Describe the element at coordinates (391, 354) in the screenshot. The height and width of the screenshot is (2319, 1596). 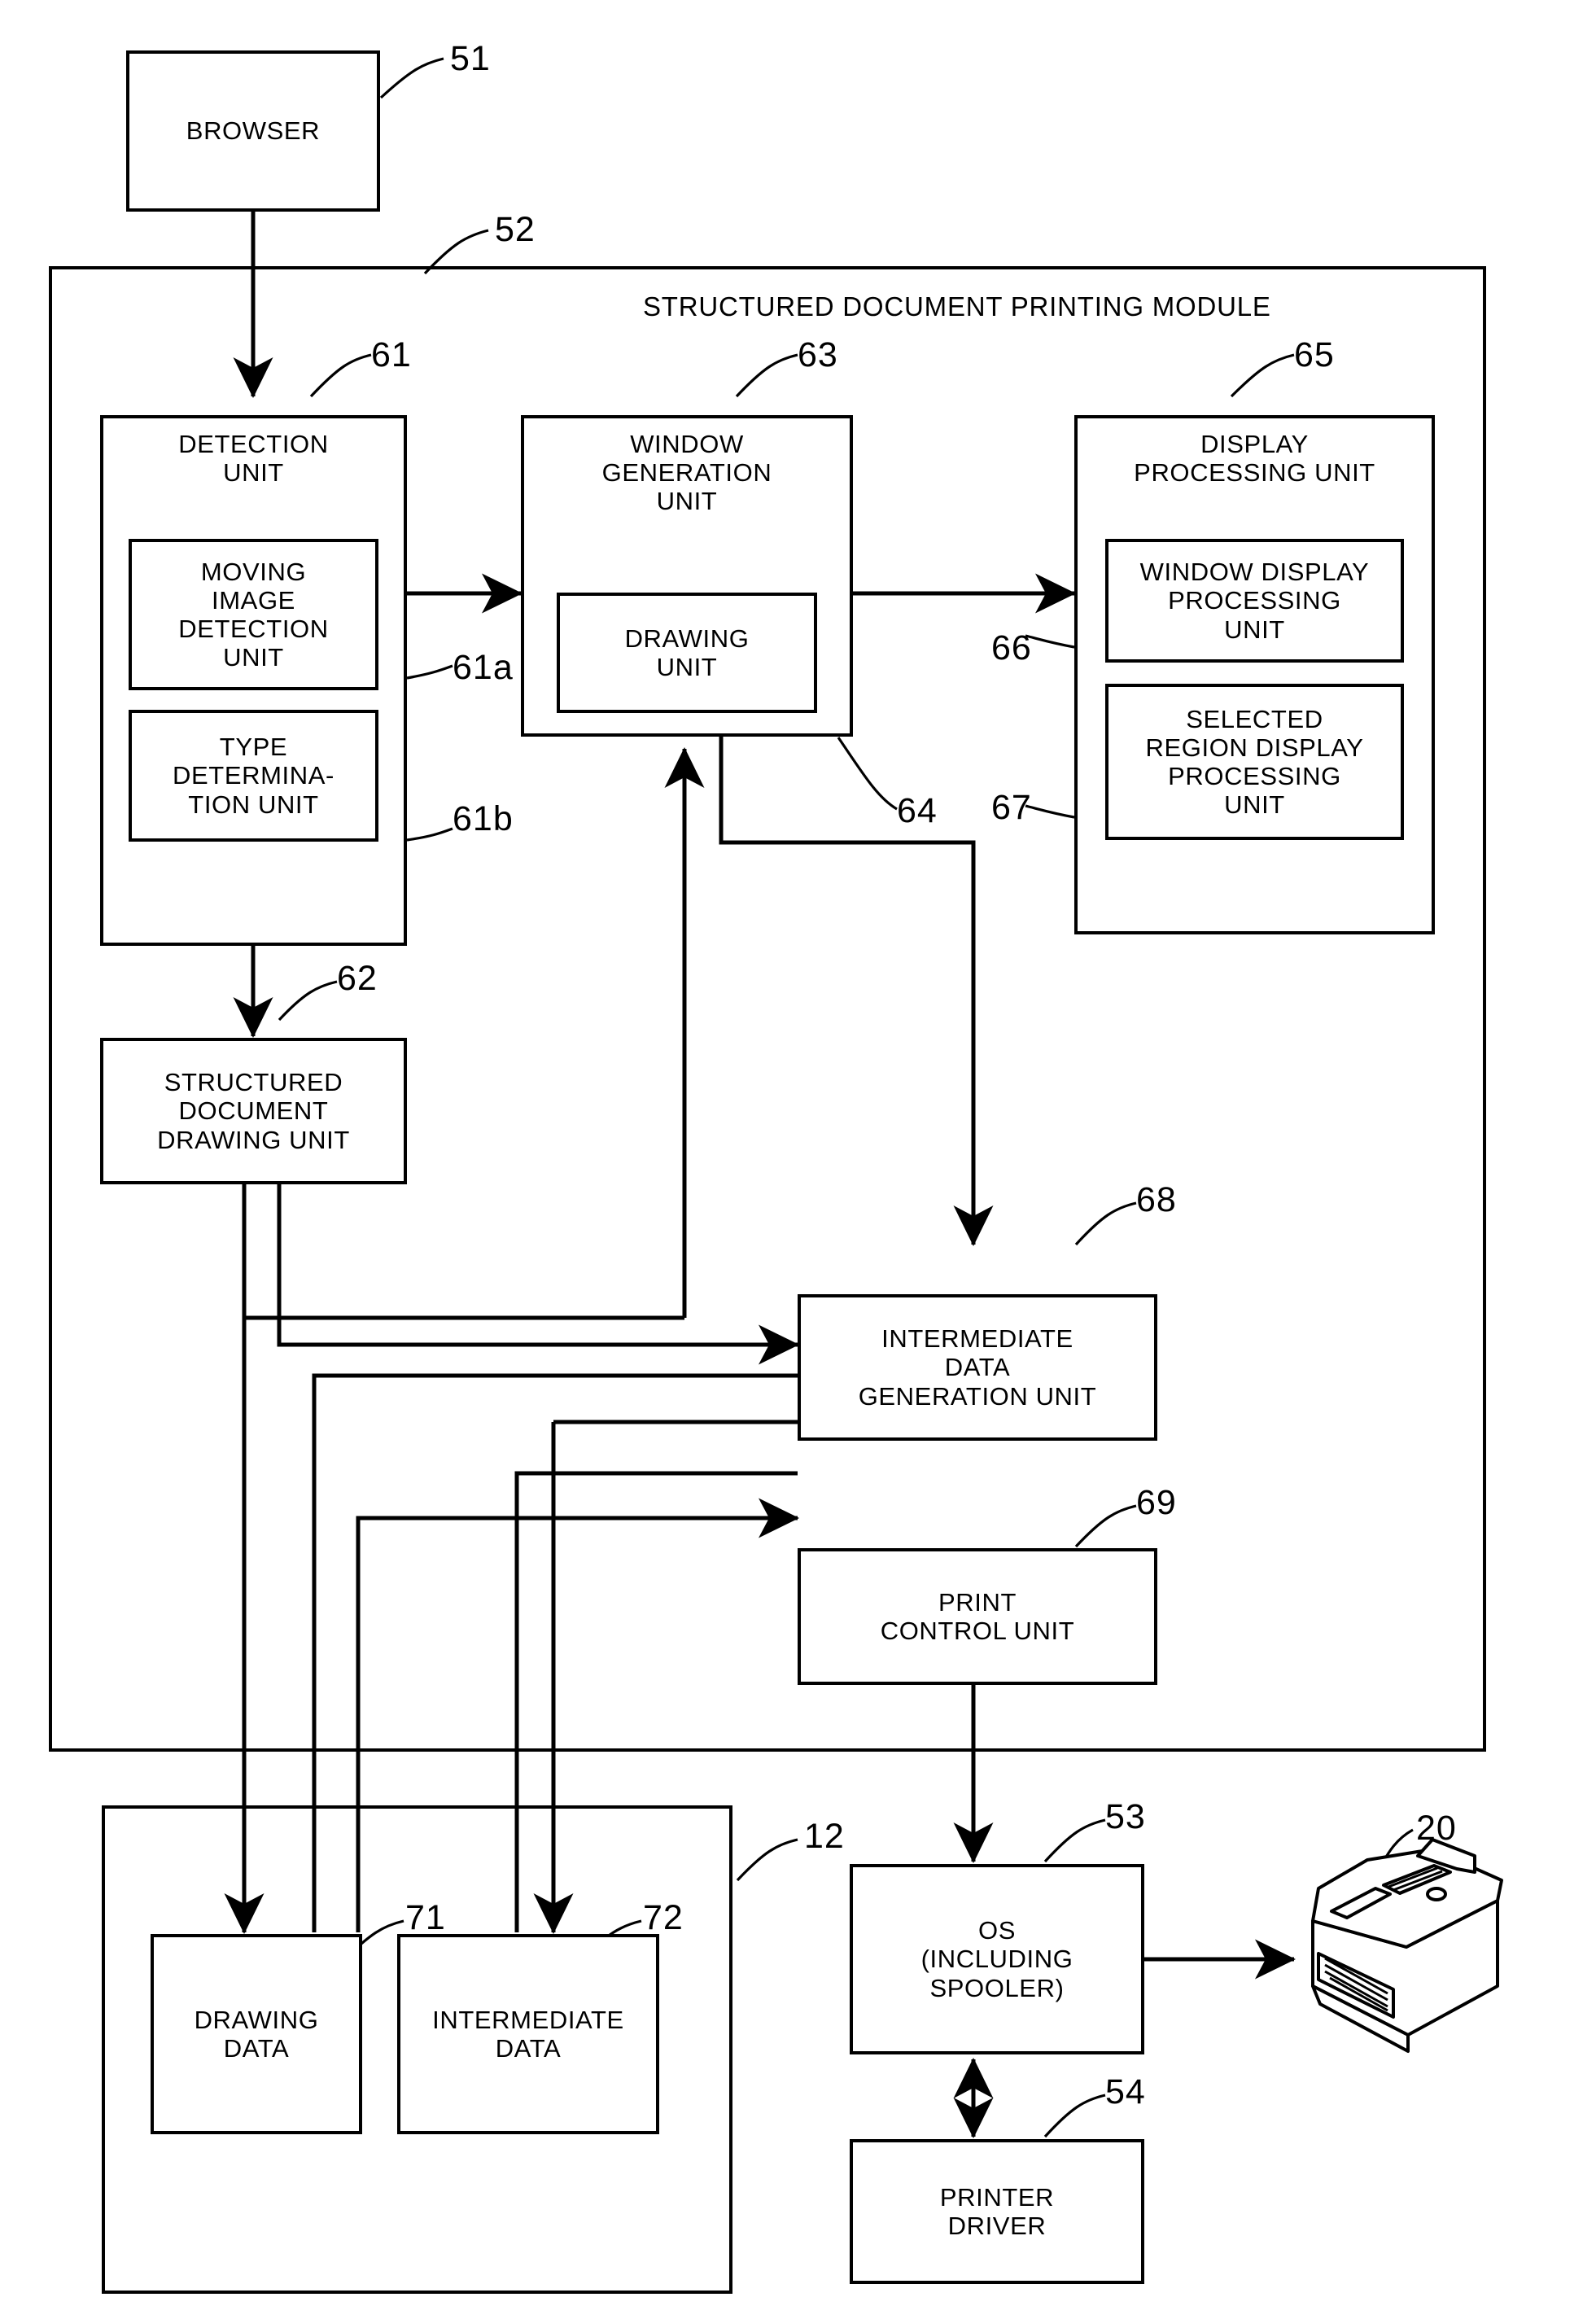
I see `ref-61: 61` at that location.